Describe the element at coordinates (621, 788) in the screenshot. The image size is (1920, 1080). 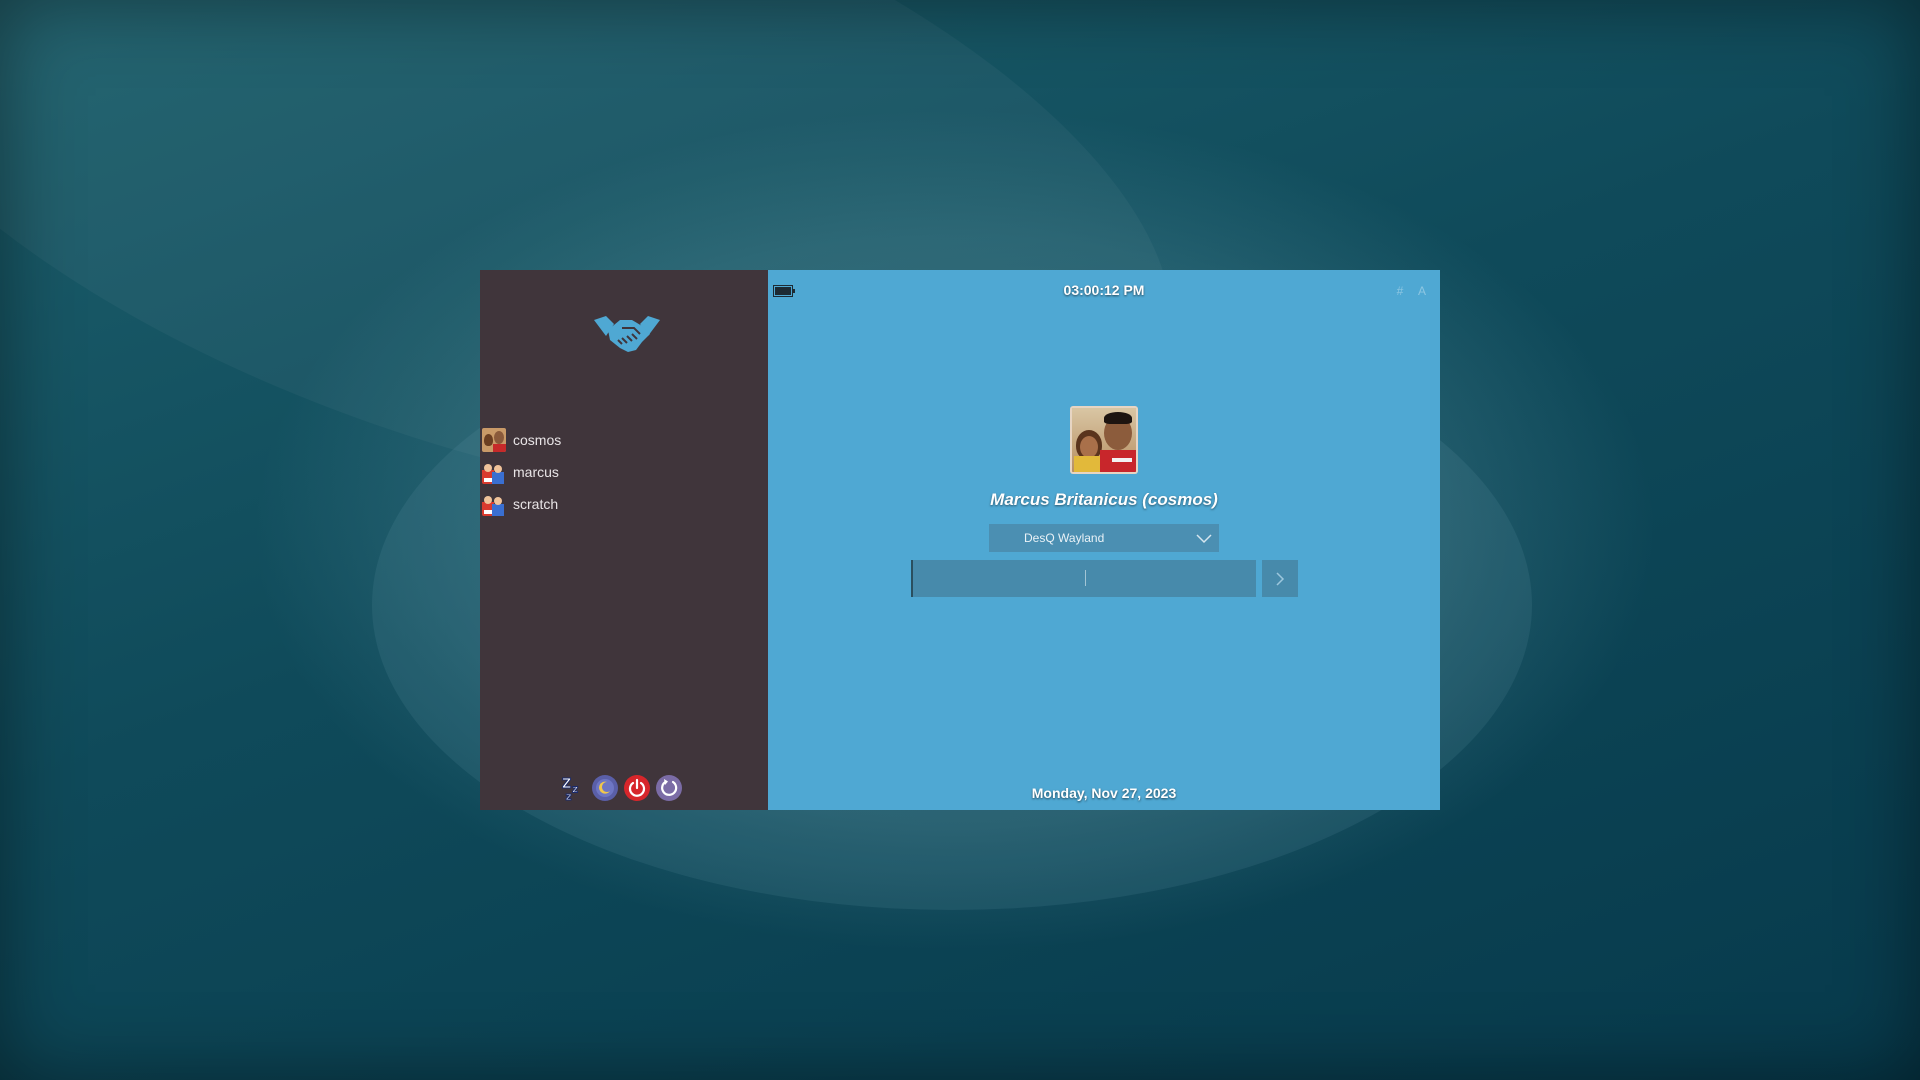
I see `power-controls: Z z z` at that location.